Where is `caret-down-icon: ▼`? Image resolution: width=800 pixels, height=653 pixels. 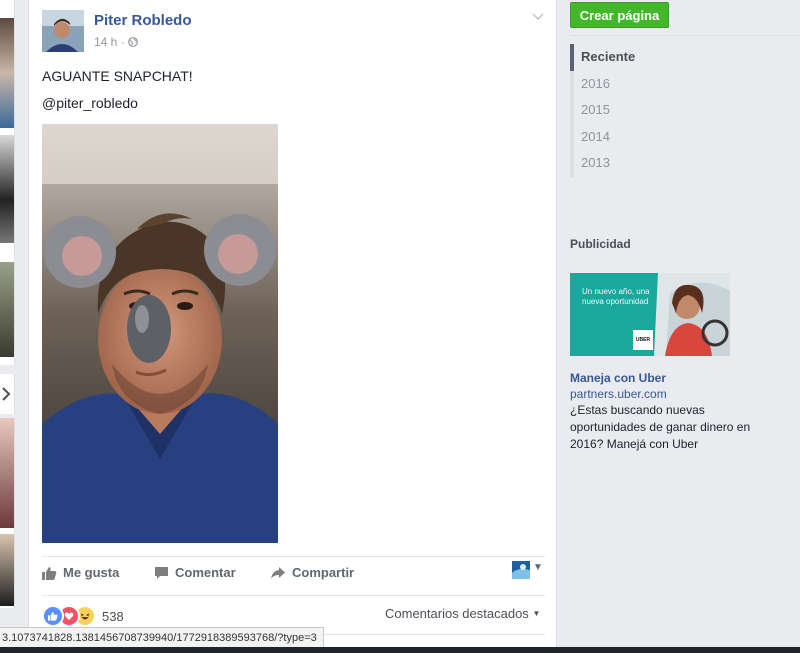
caret-down-icon: ▼ is located at coordinates (536, 613).